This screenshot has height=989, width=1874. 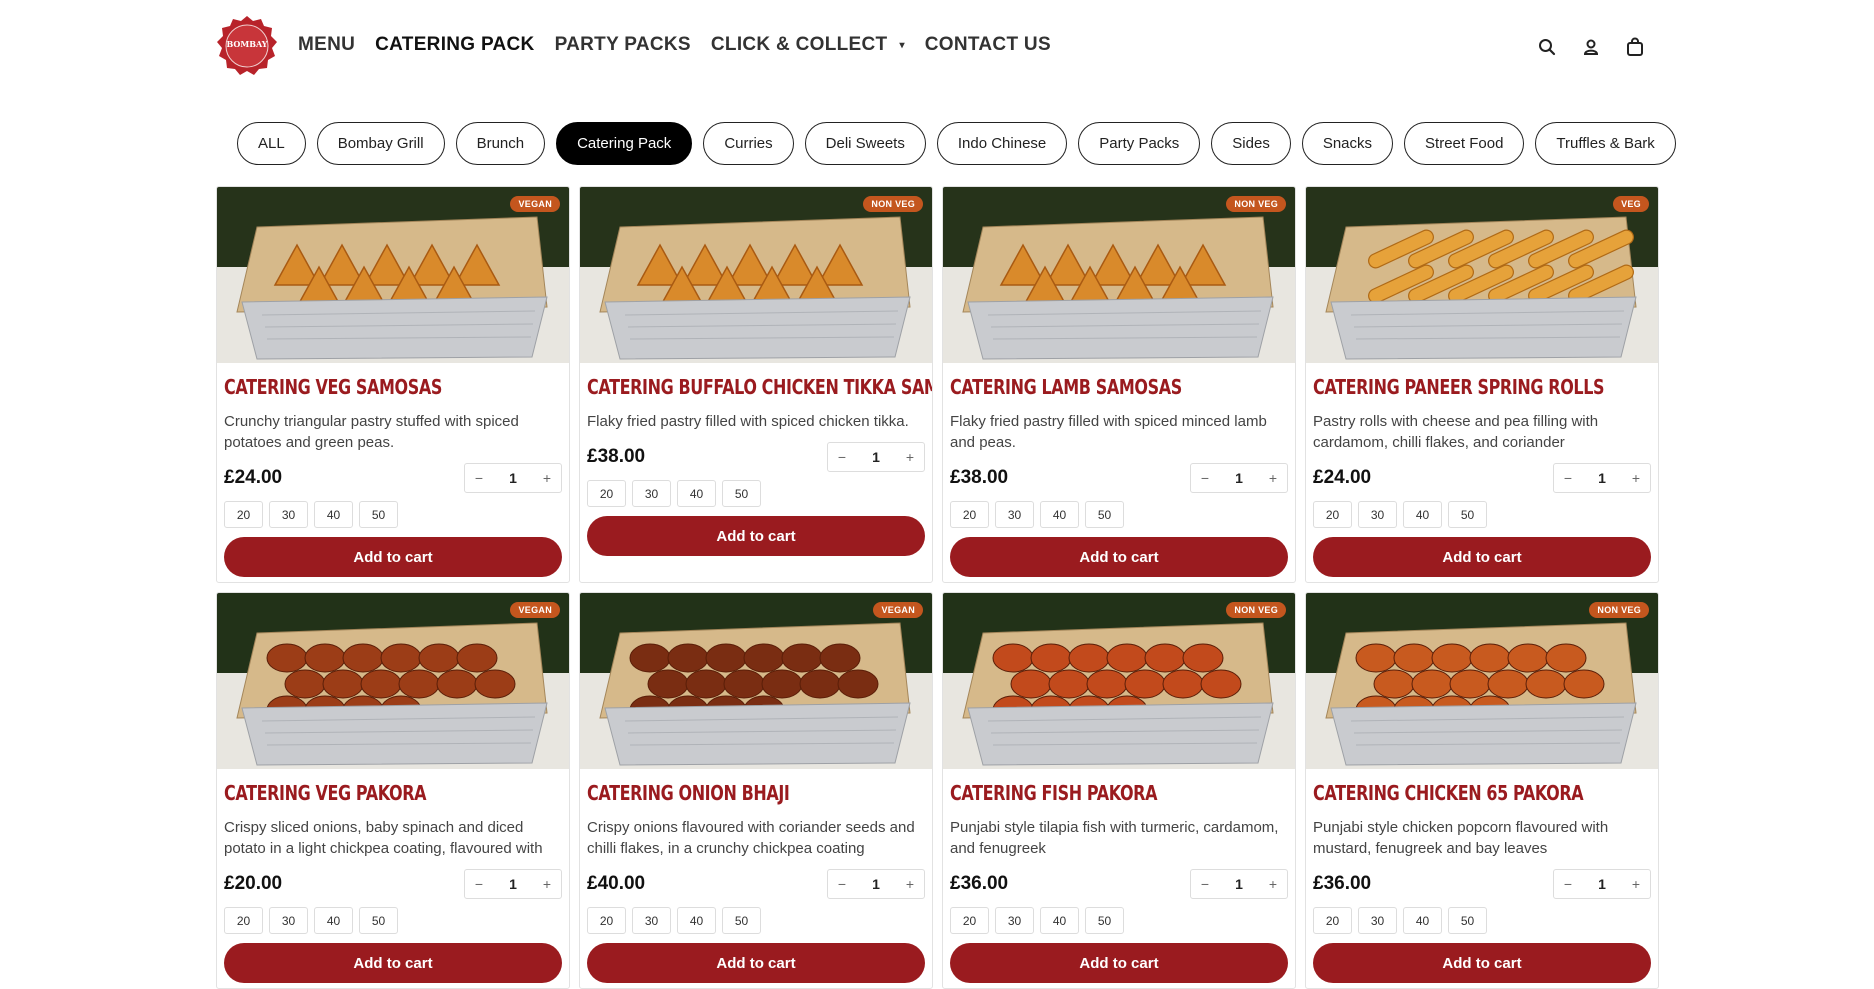 I want to click on filter-curries: Curries, so click(x=748, y=143).